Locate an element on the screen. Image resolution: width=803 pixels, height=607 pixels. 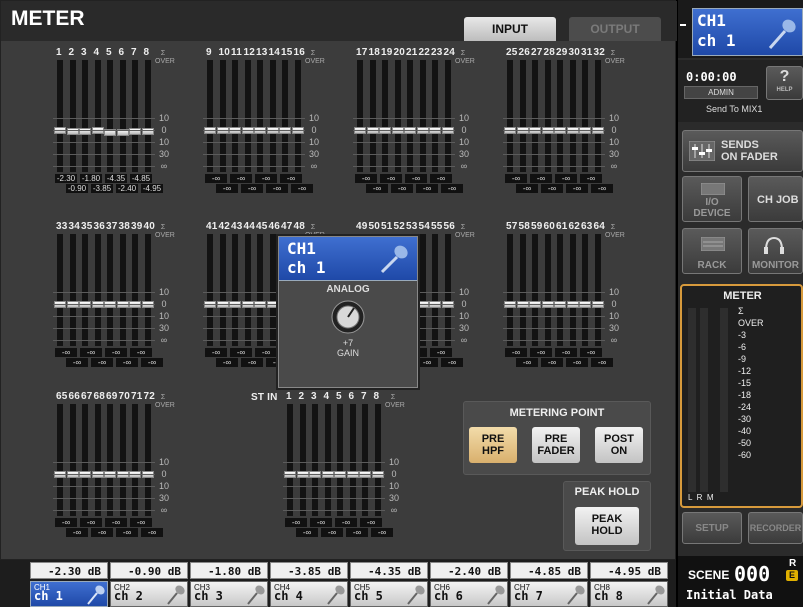
monitor-button: MONITOR is located at coordinates (775, 251).